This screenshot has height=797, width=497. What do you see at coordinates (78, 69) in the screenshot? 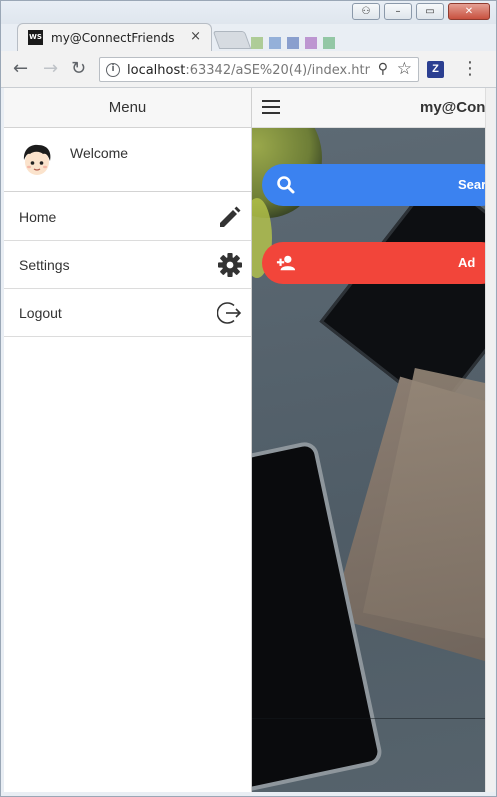
I see `reload-icon: ↻` at bounding box center [78, 69].